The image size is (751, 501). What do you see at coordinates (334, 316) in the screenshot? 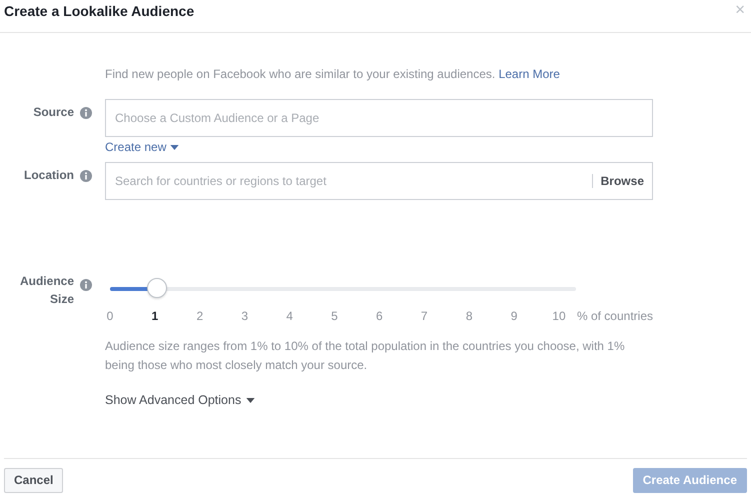
I see `tick-label: 5` at bounding box center [334, 316].